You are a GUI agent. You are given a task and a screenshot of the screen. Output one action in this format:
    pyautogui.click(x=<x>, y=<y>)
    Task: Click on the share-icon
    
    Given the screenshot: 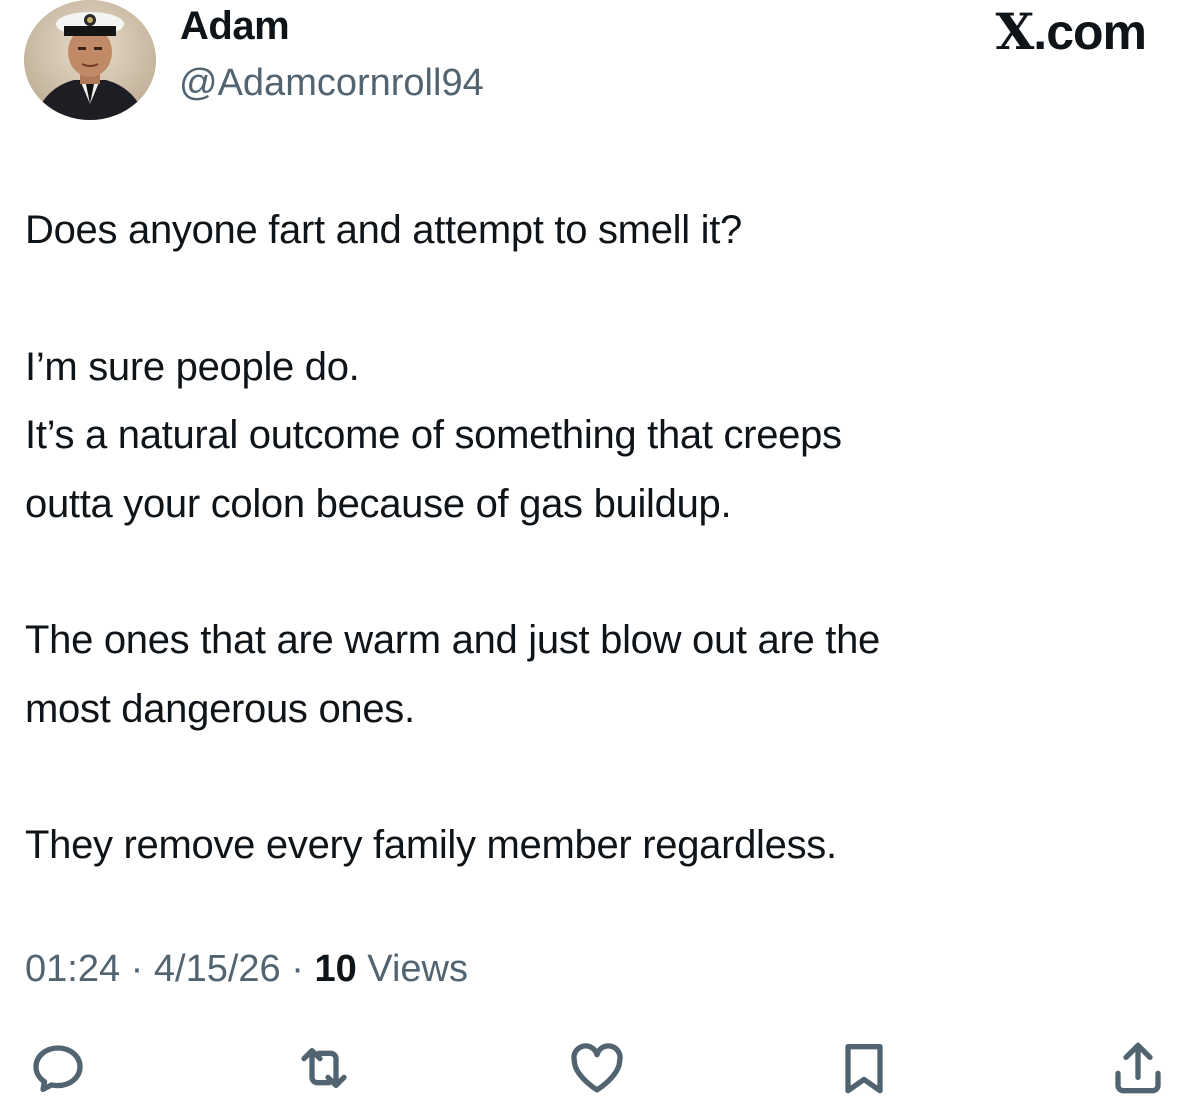 What is the action you would take?
    pyautogui.click(x=1138, y=1068)
    